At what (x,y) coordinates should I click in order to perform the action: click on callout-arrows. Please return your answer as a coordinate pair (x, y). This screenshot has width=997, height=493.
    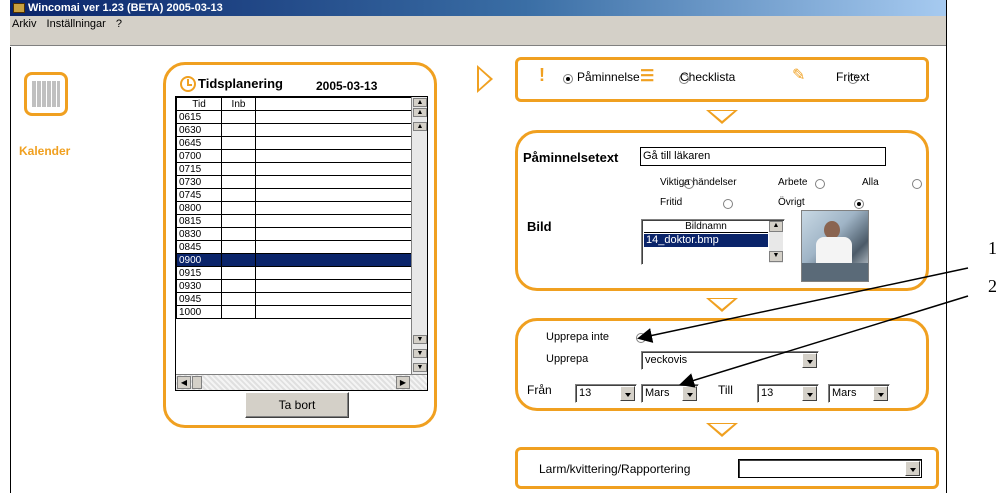
    Looking at the image, I should click on (803, 327).